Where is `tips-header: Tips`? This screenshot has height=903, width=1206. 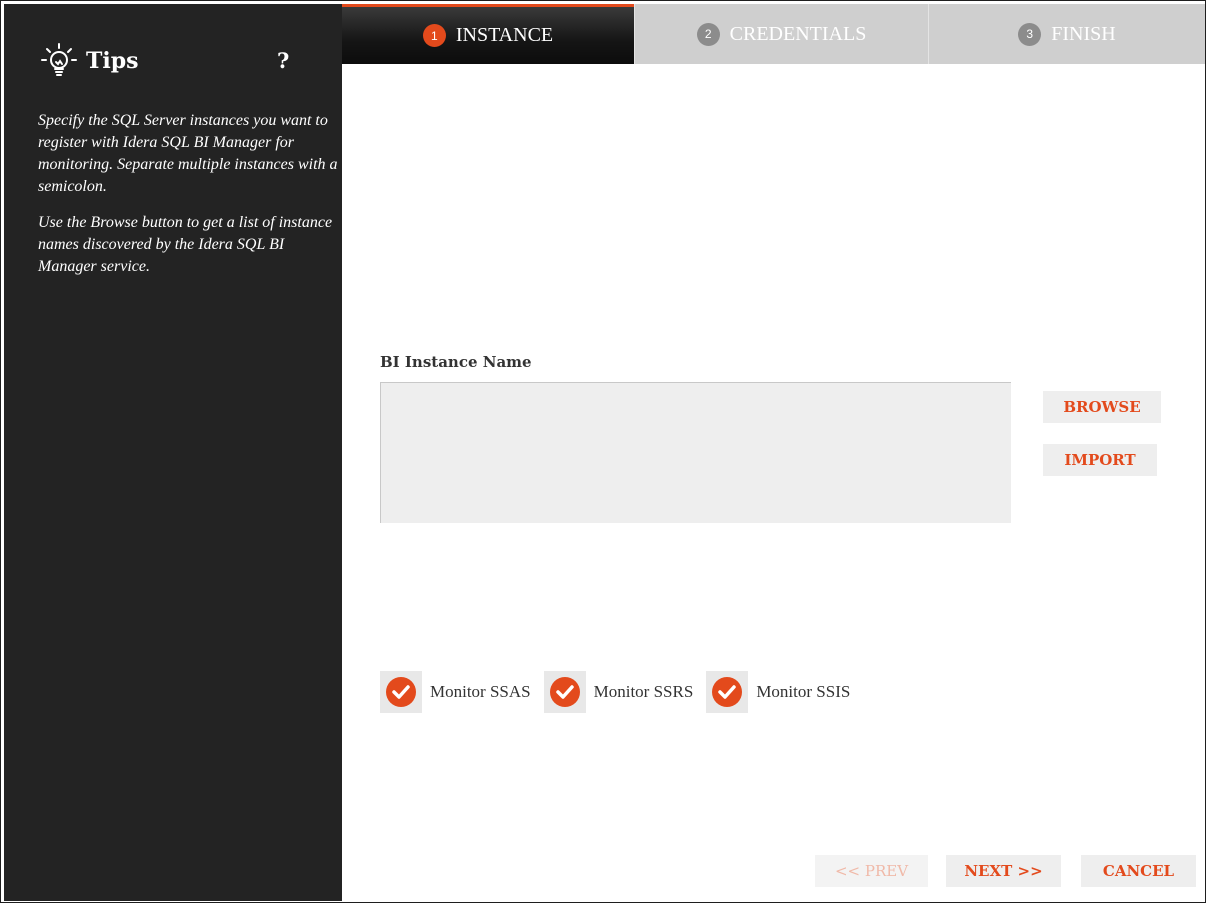
tips-header: Tips is located at coordinates (89, 61).